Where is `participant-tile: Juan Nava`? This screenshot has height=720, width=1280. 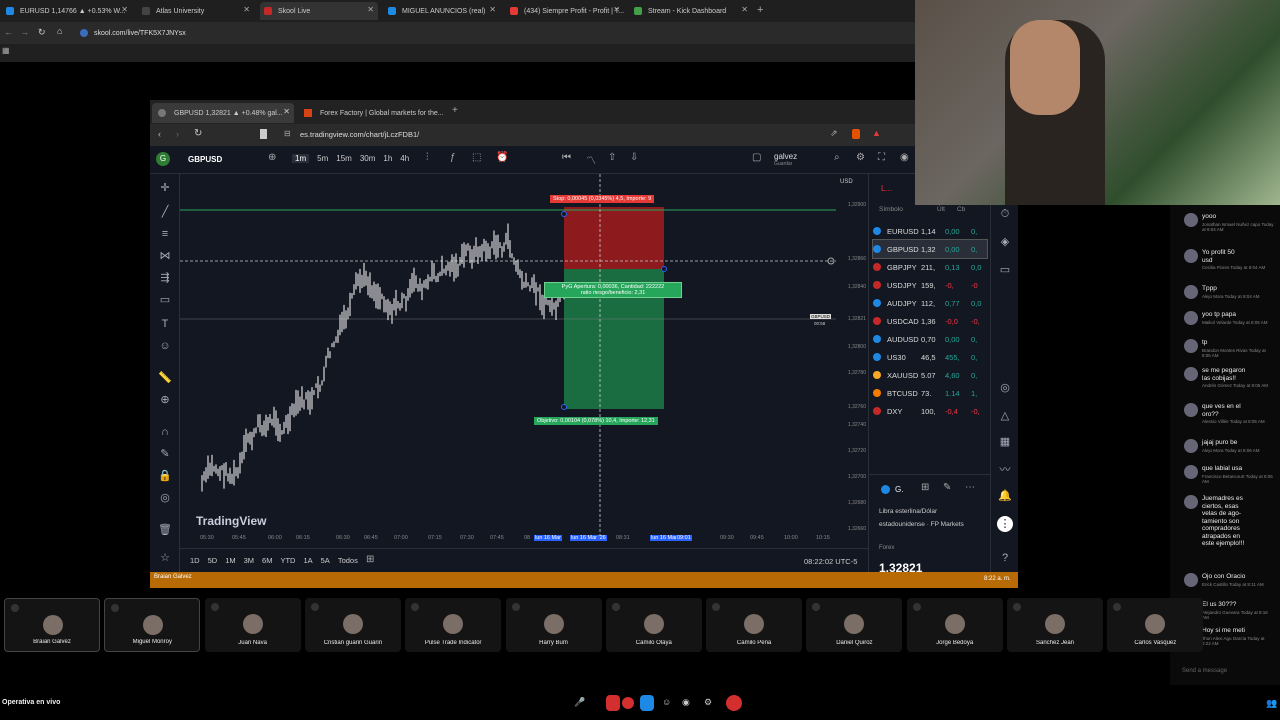 participant-tile: Juan Nava is located at coordinates (252, 625).